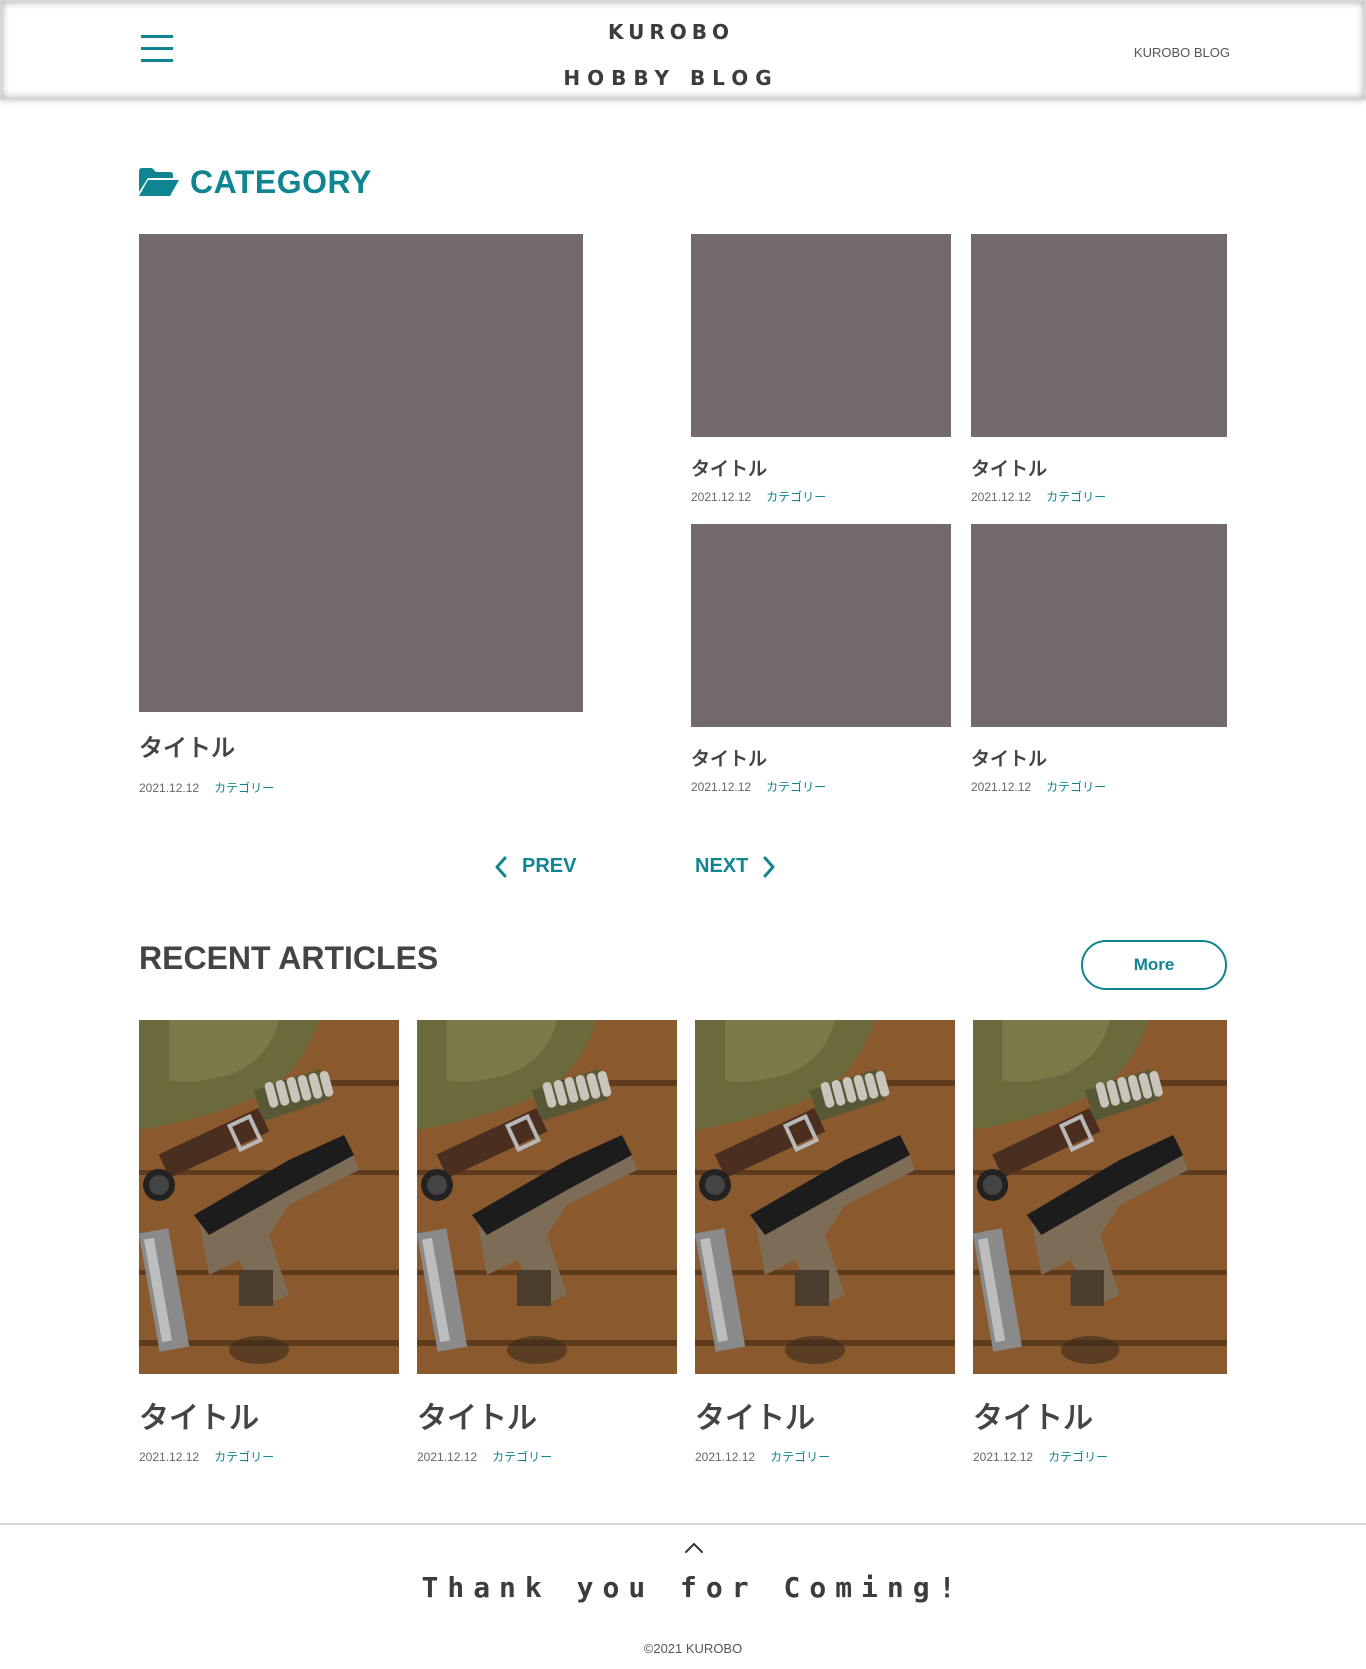 This screenshot has height=1669, width=1366. Describe the element at coordinates (289, 958) in the screenshot. I see `recent-articles-title: RECENT ARTICLES` at that location.